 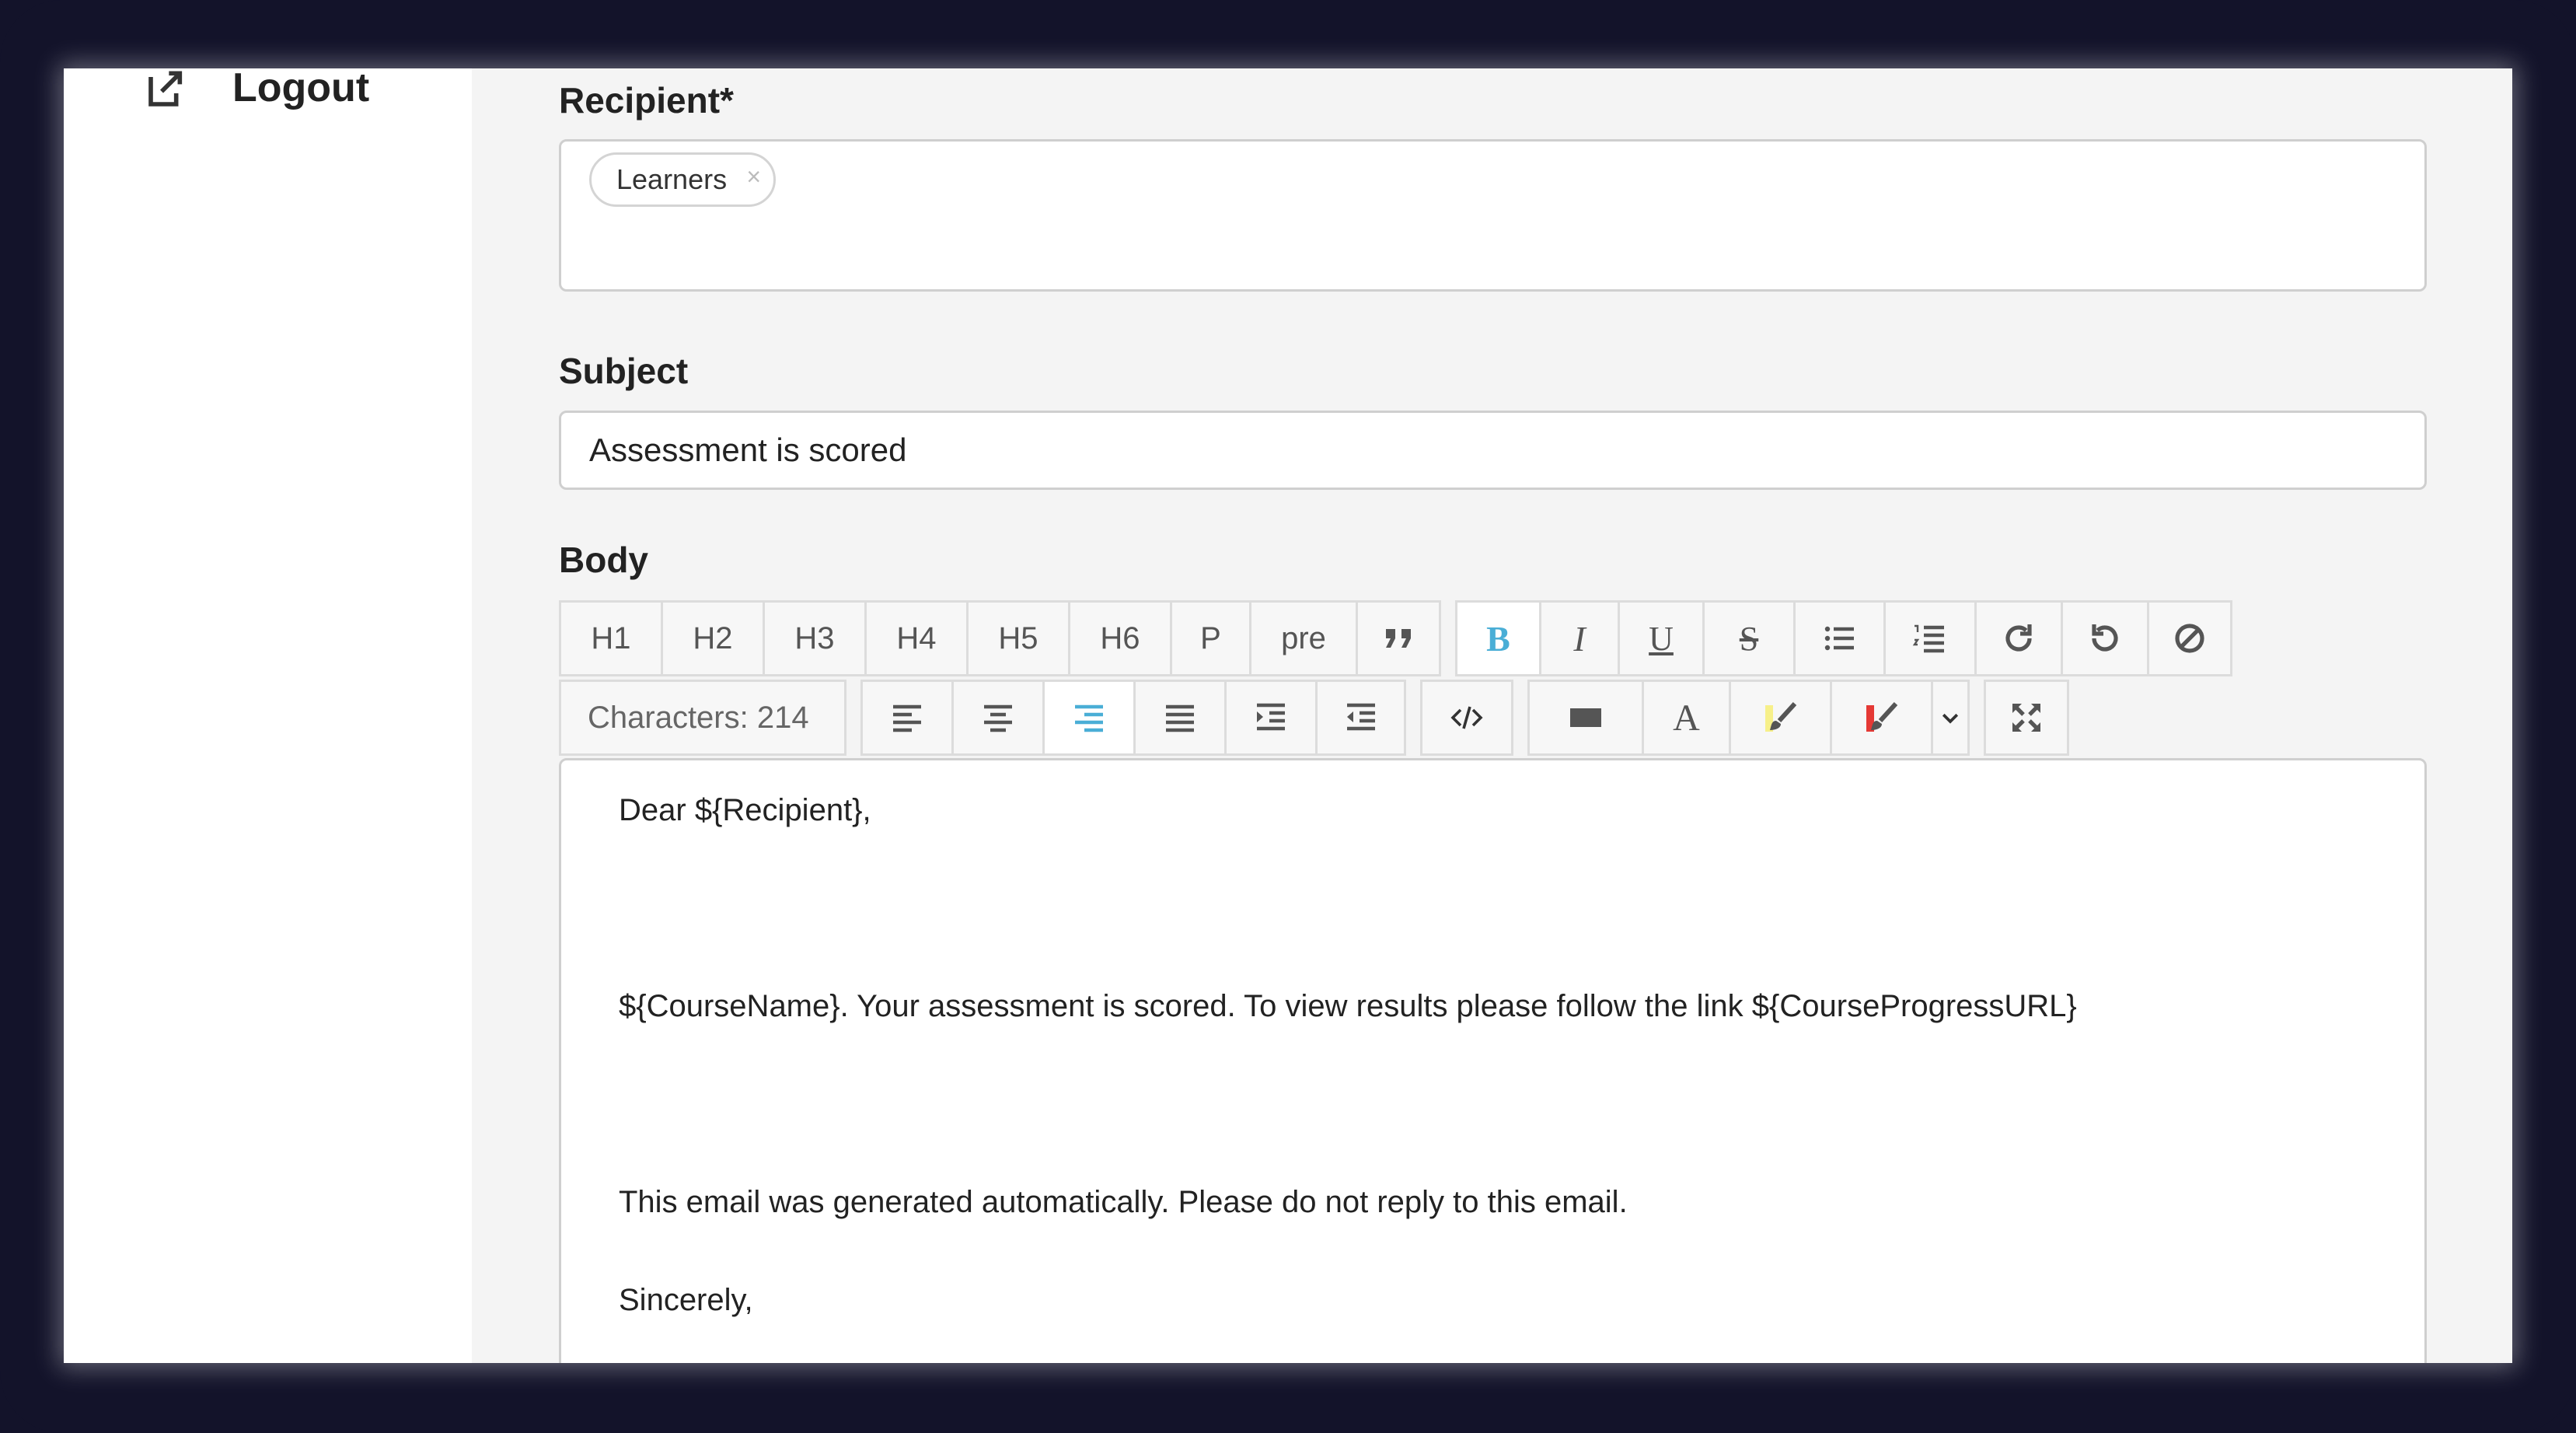 What do you see at coordinates (1210, 638) in the screenshot?
I see `paragraph-button: P` at bounding box center [1210, 638].